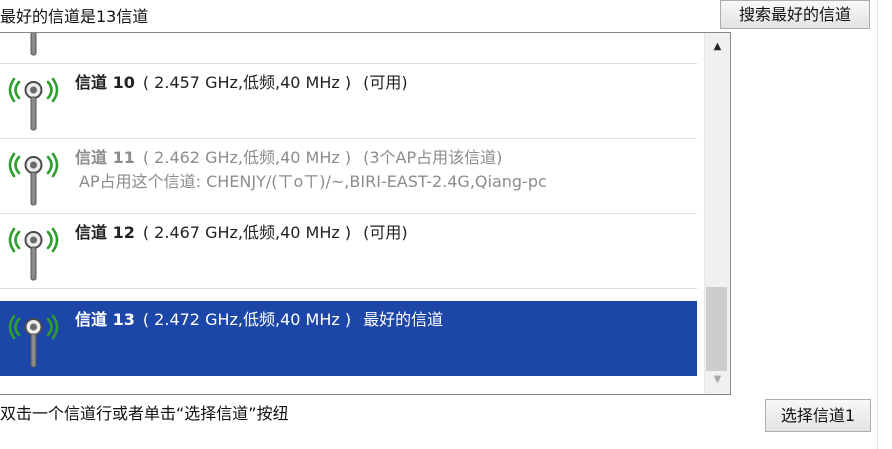 The width and height of the screenshot is (892, 449). I want to click on channel-spec: ( 2.472 GHz,低频,40 MHz ), so click(247, 319).